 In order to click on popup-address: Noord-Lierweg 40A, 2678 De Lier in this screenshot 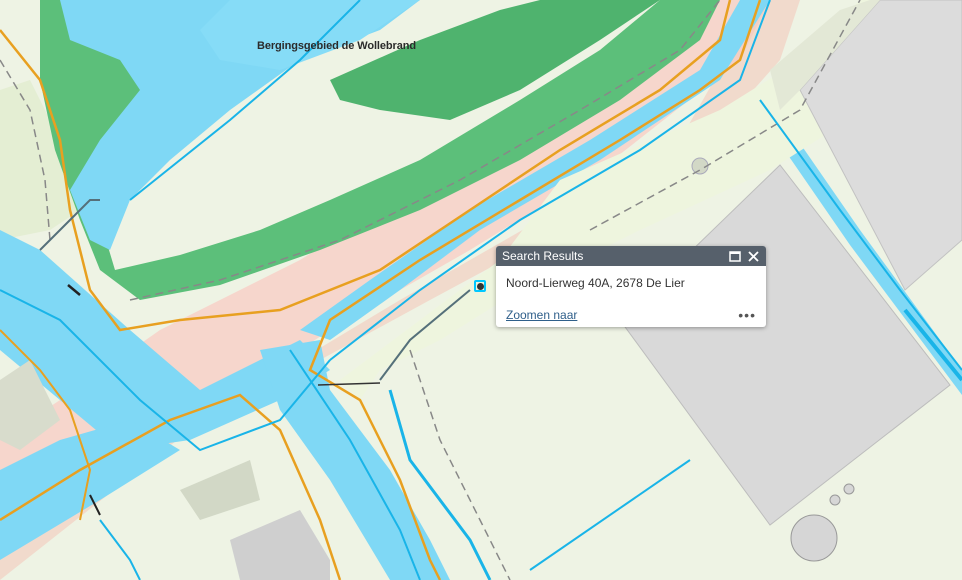, I will do `click(595, 283)`.